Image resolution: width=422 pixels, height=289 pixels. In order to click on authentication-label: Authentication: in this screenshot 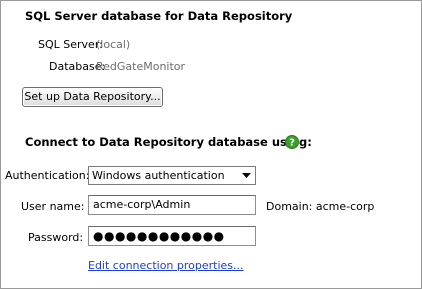, I will do `click(47, 175)`.